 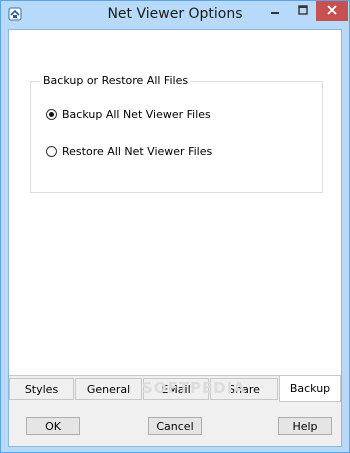 I want to click on ok-button: OK, so click(x=53, y=426).